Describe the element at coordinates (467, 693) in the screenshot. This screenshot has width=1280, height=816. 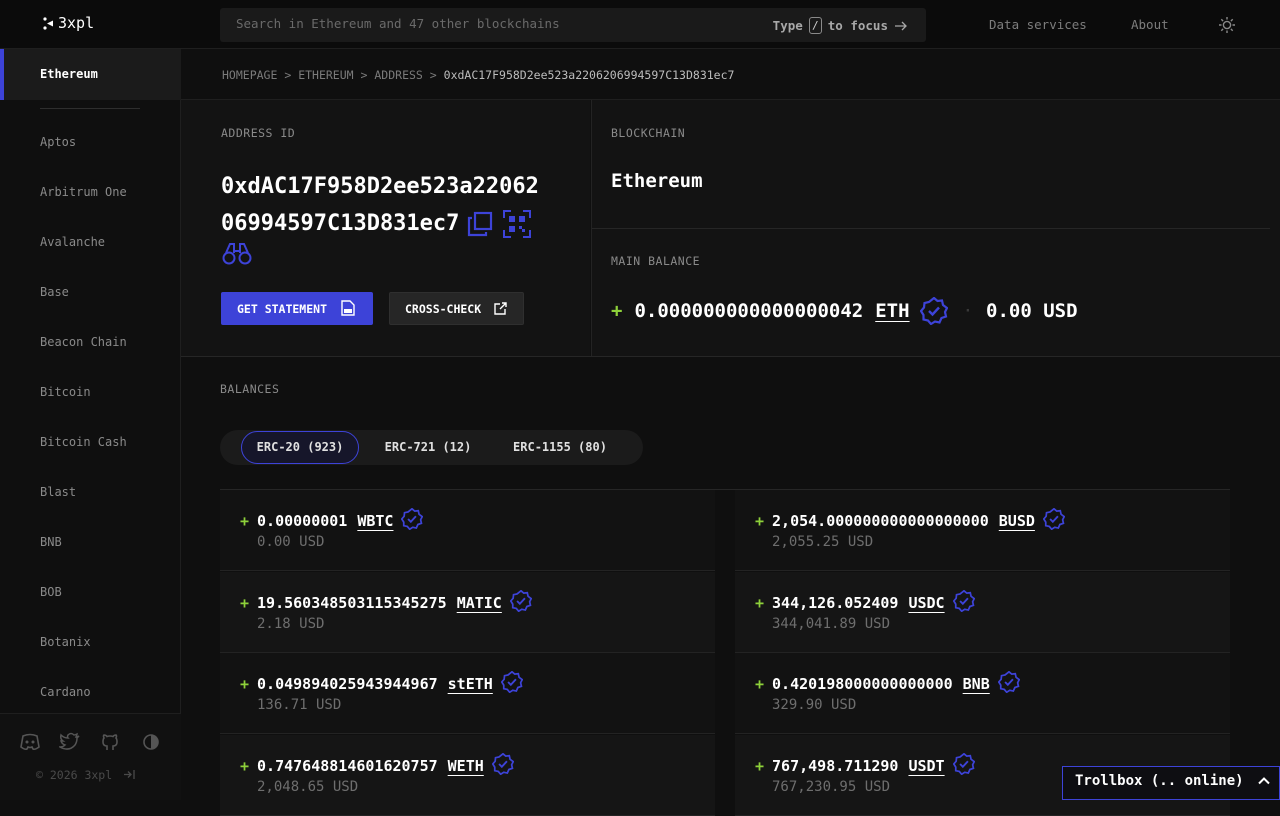
I see `token-balance-card: +0.049894025943944967 stETH 136.71 USD` at that location.